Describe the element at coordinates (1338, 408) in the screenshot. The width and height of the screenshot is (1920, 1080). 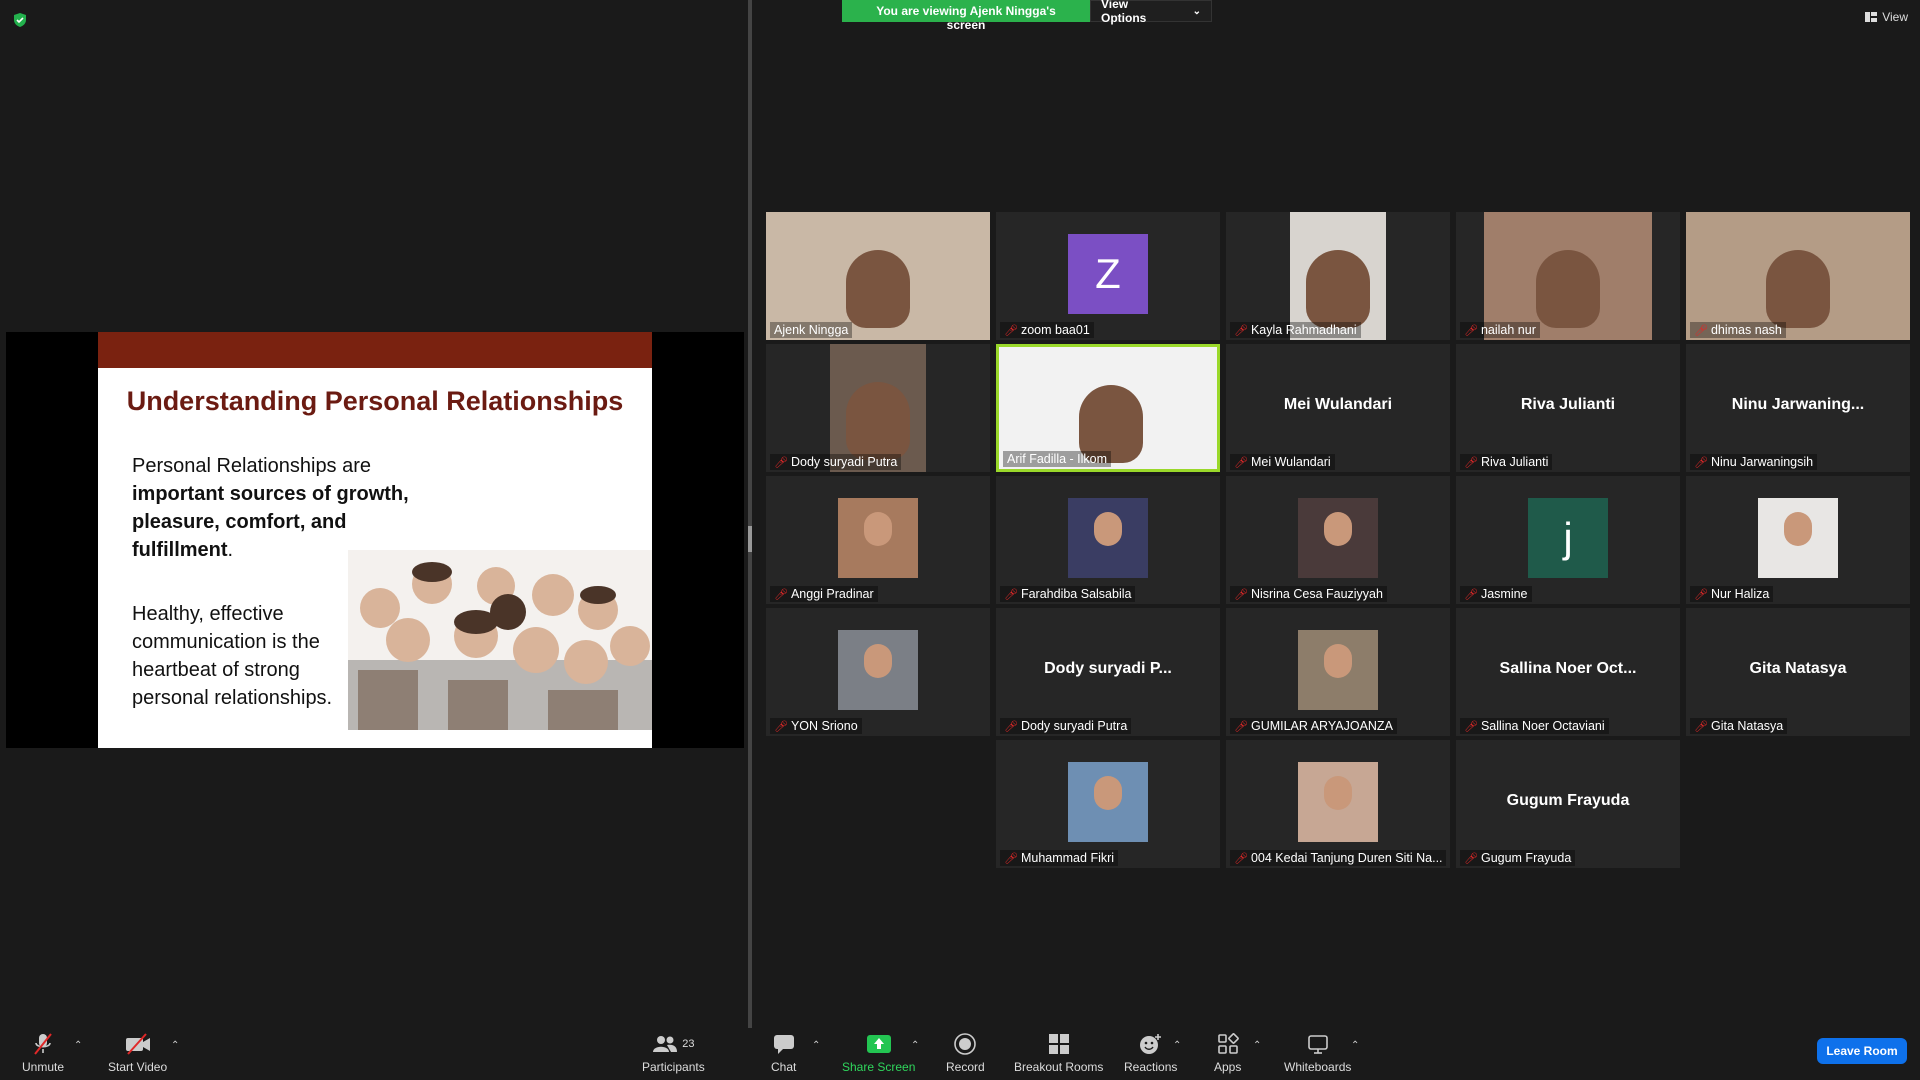
I see `participant-tile: Mei Wulandari 🎤︎ Mei Wulandari` at that location.